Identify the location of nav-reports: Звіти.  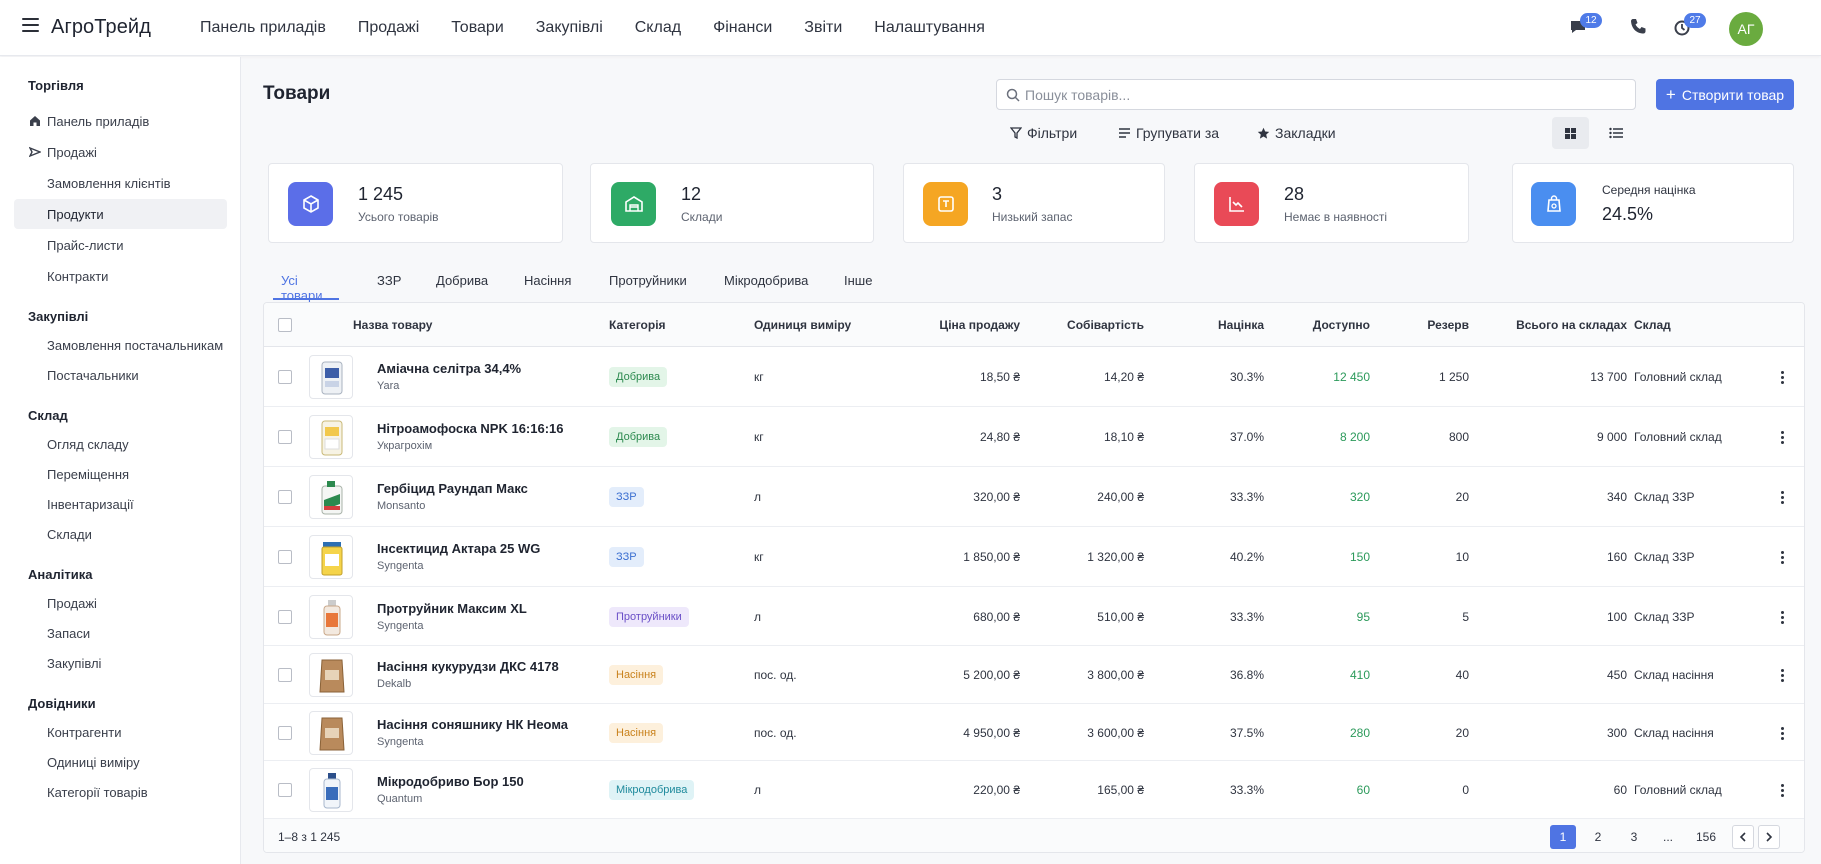
(823, 28).